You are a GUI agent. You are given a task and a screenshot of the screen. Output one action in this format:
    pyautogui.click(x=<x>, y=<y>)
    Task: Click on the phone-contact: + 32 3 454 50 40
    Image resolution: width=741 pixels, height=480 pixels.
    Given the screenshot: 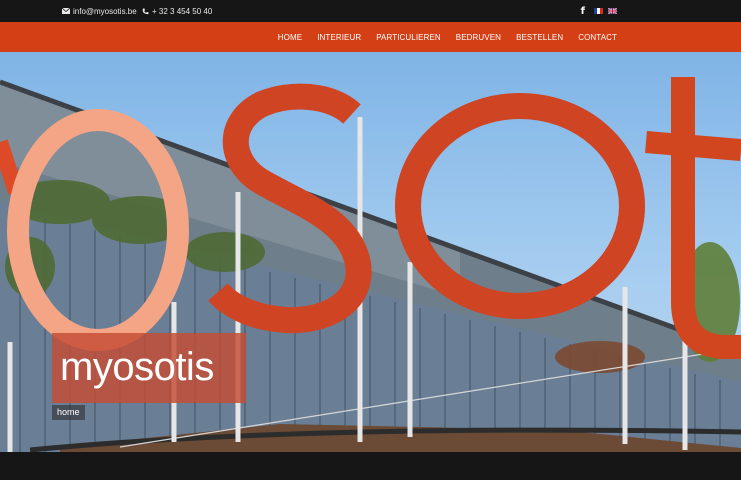 What is the action you would take?
    pyautogui.click(x=177, y=11)
    